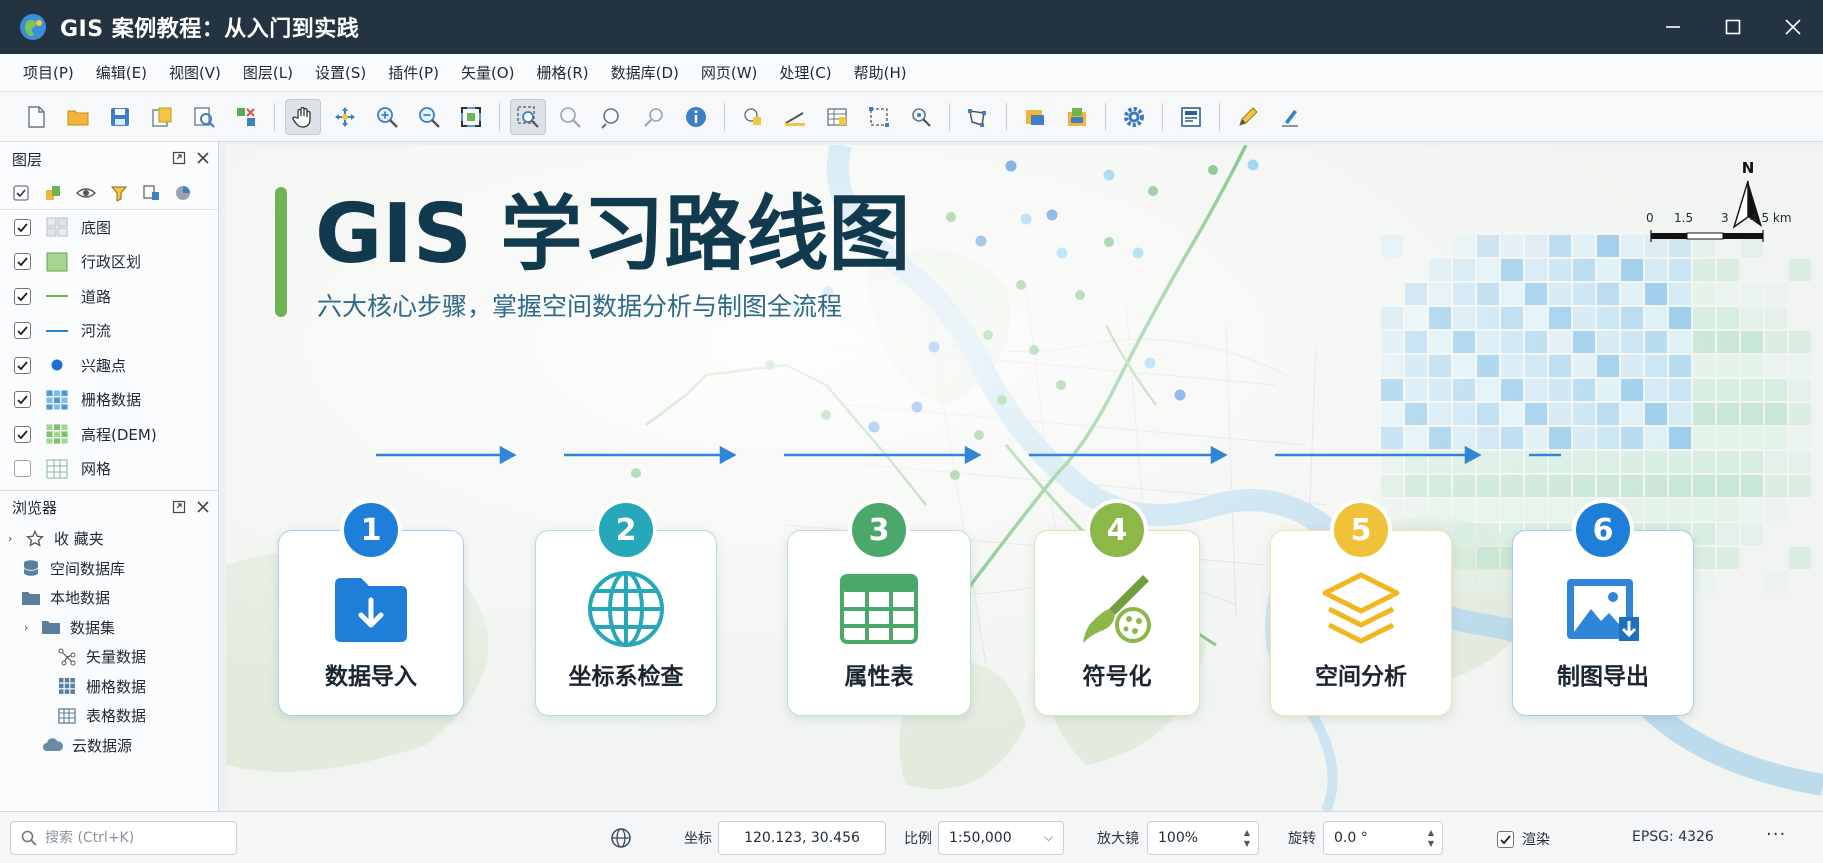 The height and width of the screenshot is (863, 1823). Describe the element at coordinates (795, 117) in the screenshot. I see `measure-line-button` at that location.